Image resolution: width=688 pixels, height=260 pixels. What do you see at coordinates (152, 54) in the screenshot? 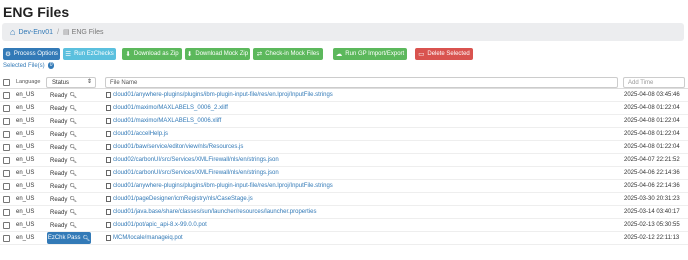
I see `download-zip-button: ⬇ Download as Zip` at bounding box center [152, 54].